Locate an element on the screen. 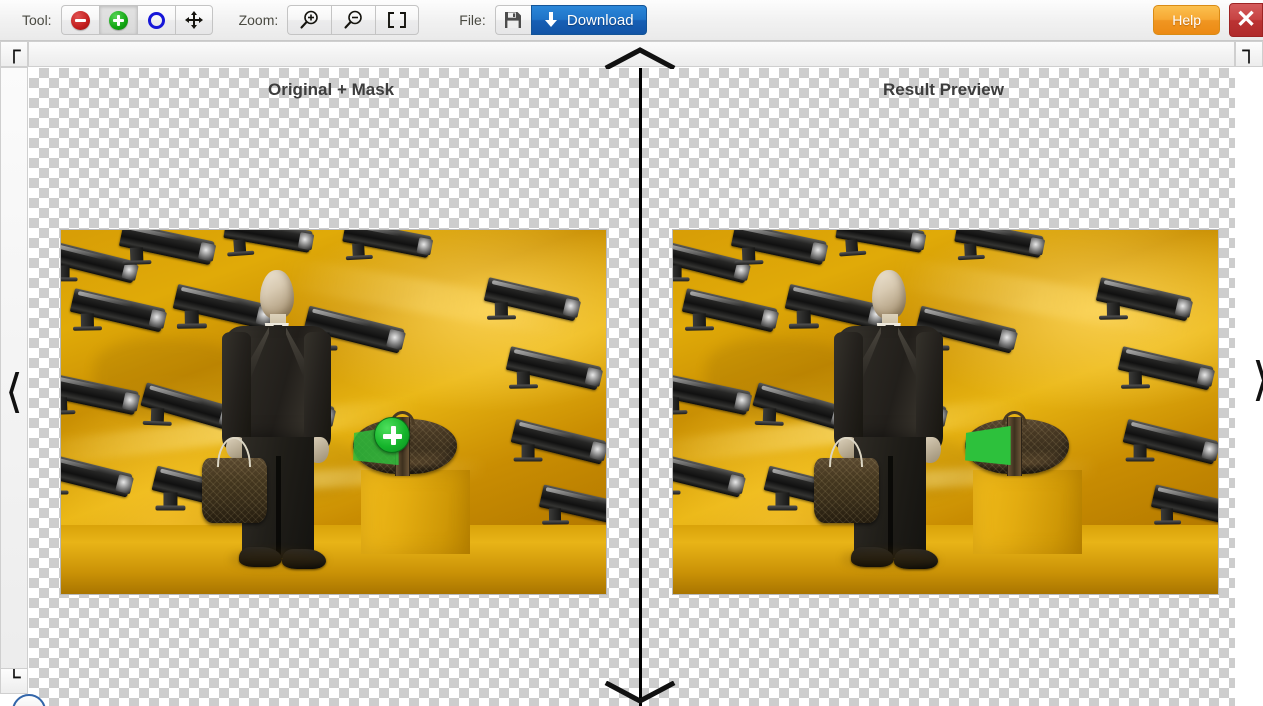 The image size is (1263, 706). magnifier-plus-icon is located at coordinates (309, 19).